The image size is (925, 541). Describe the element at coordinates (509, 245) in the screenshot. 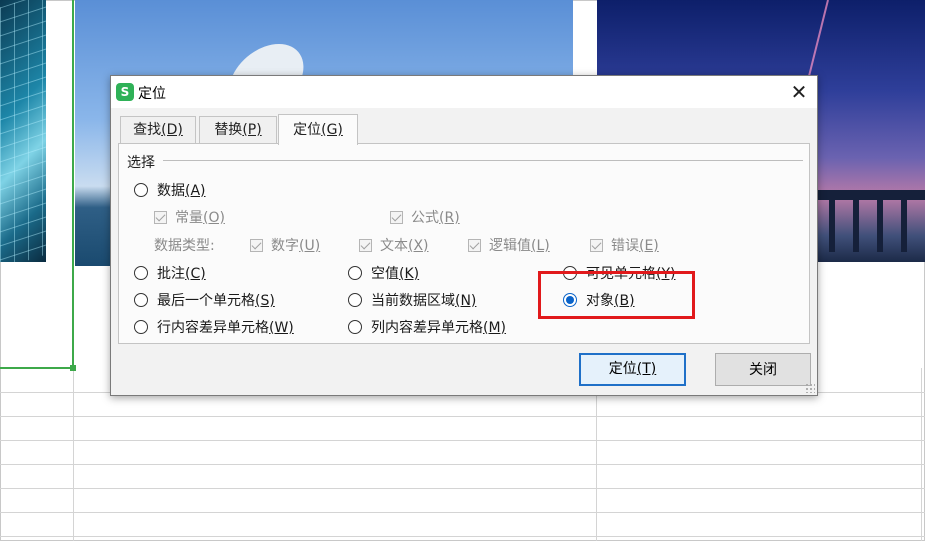

I see `checkbox-logical: 逻辑值(L)` at that location.